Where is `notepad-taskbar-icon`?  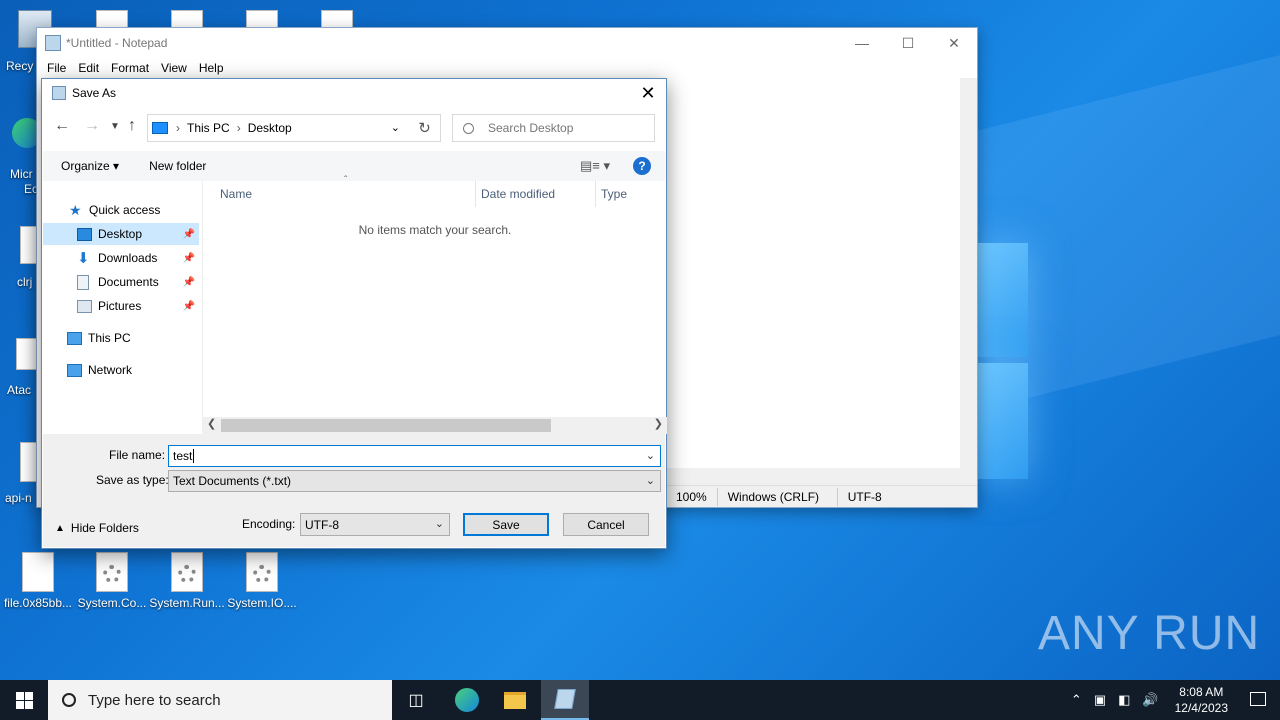 notepad-taskbar-icon is located at coordinates (565, 700).